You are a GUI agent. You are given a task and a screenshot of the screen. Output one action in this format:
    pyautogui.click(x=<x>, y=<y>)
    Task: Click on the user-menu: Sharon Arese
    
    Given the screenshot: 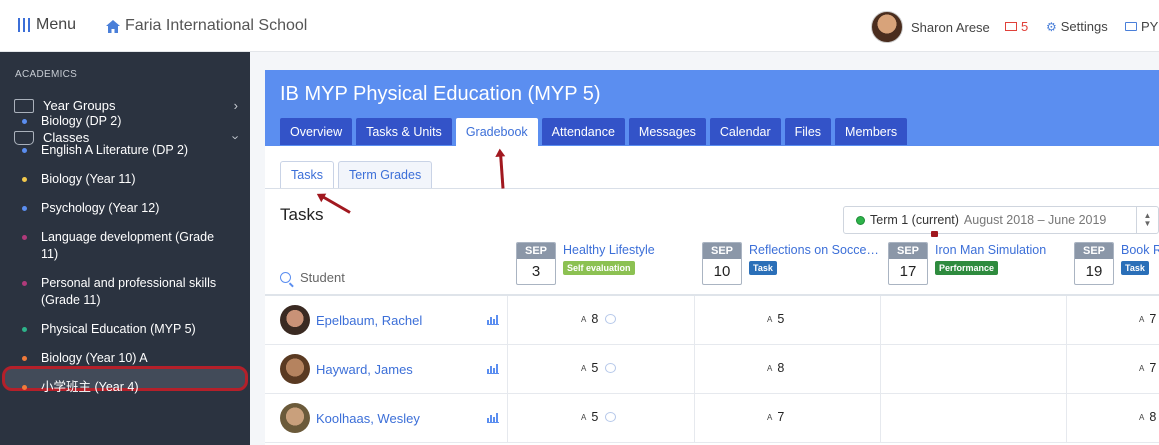 What is the action you would take?
    pyautogui.click(x=930, y=27)
    